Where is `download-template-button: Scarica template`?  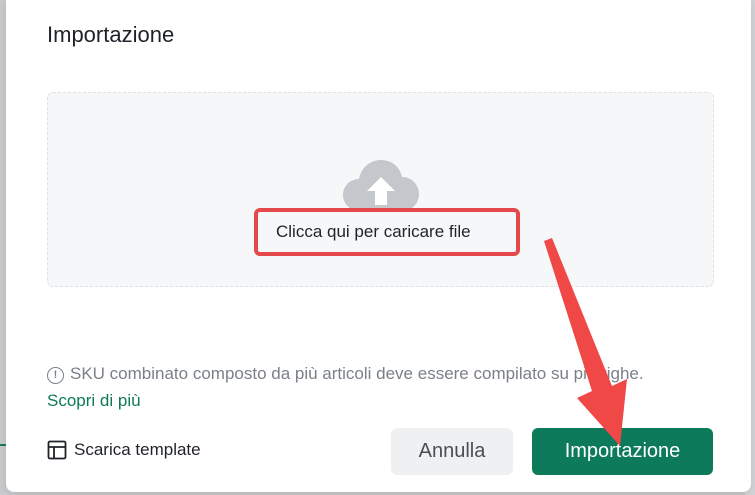 download-template-button: Scarica template is located at coordinates (124, 450).